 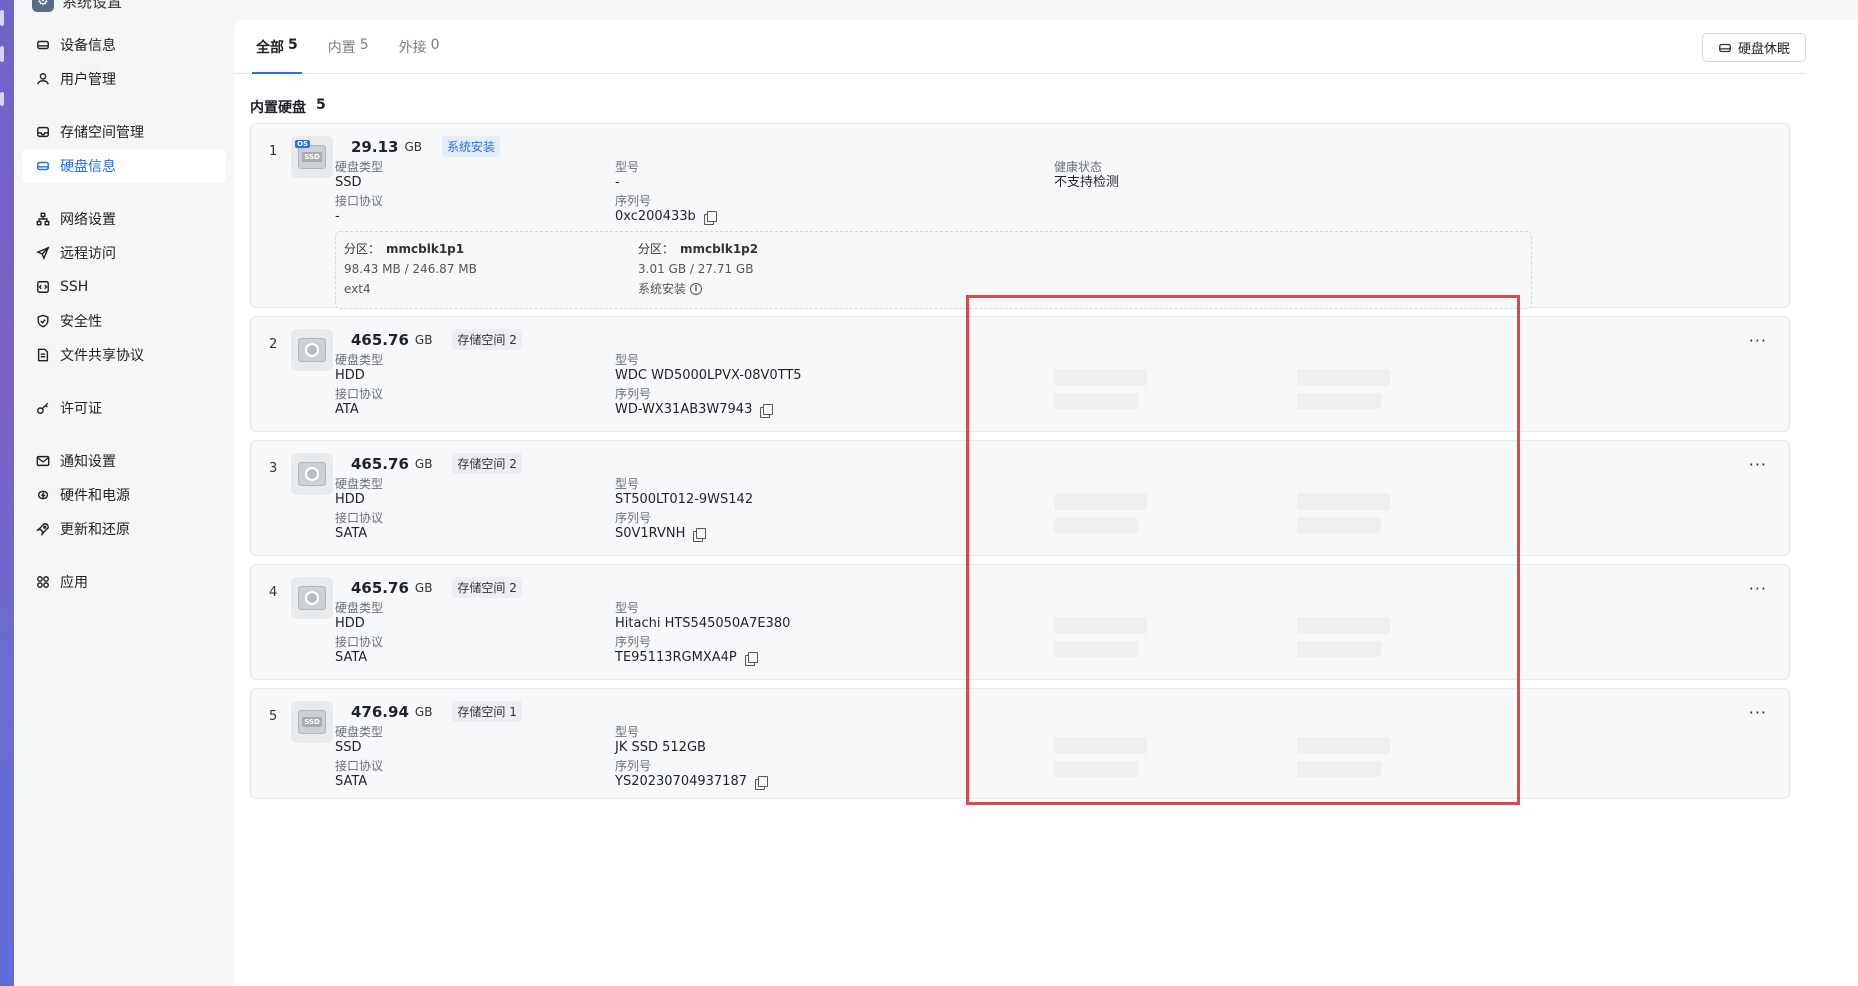 What do you see at coordinates (696, 289) in the screenshot?
I see `info-icon: i` at bounding box center [696, 289].